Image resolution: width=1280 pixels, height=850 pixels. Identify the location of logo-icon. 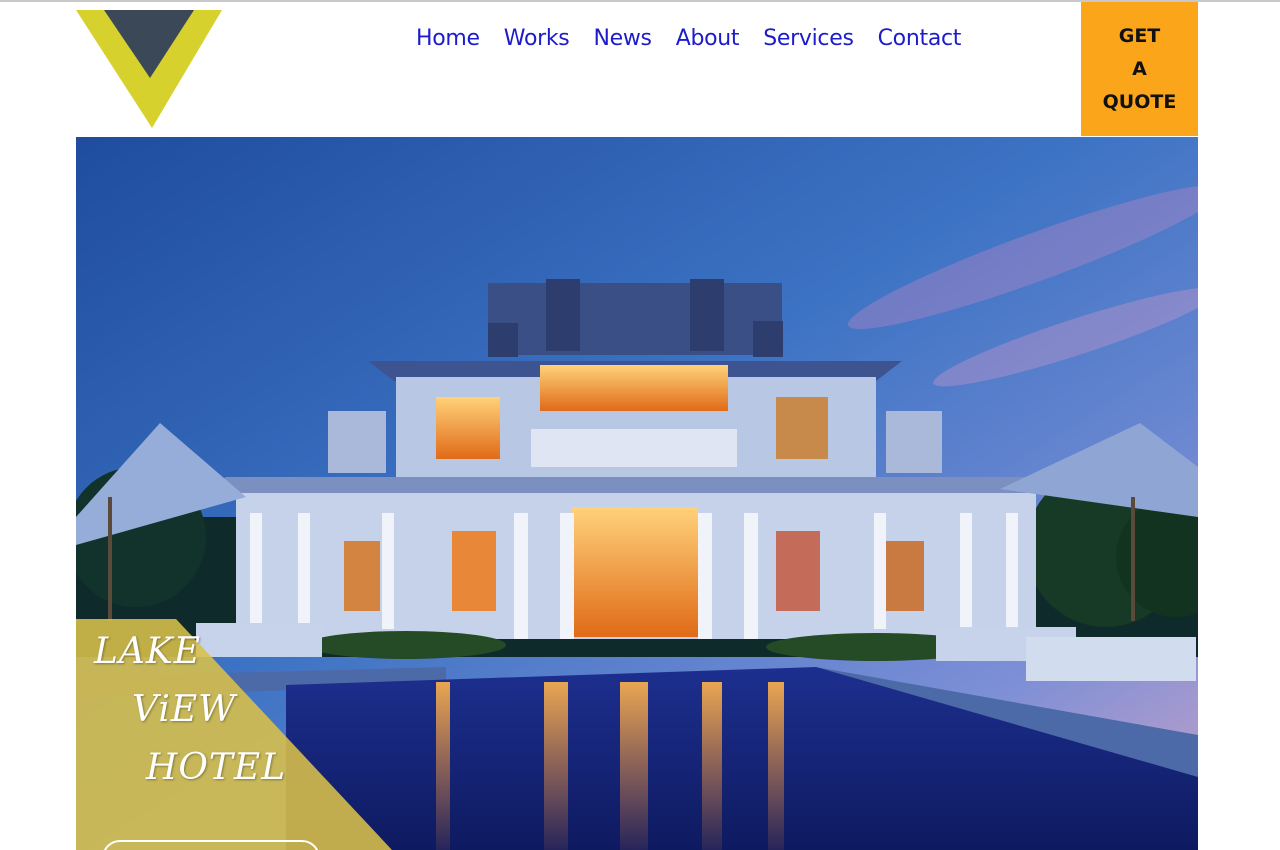
(149, 69).